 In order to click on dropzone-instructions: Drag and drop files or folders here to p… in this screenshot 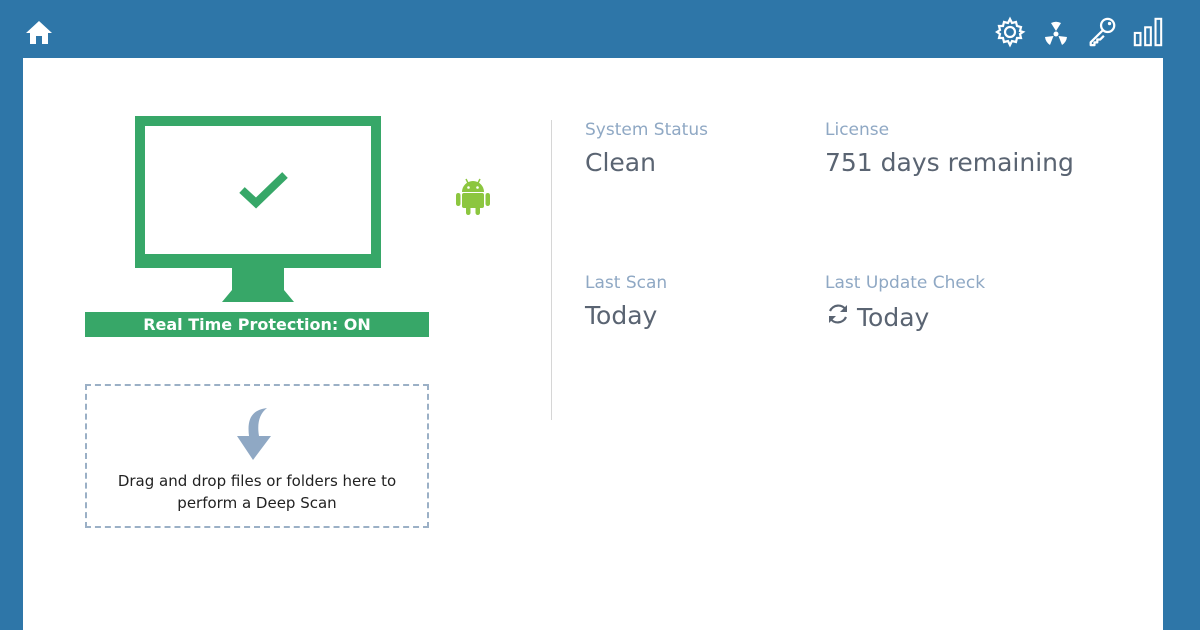, I will do `click(257, 492)`.